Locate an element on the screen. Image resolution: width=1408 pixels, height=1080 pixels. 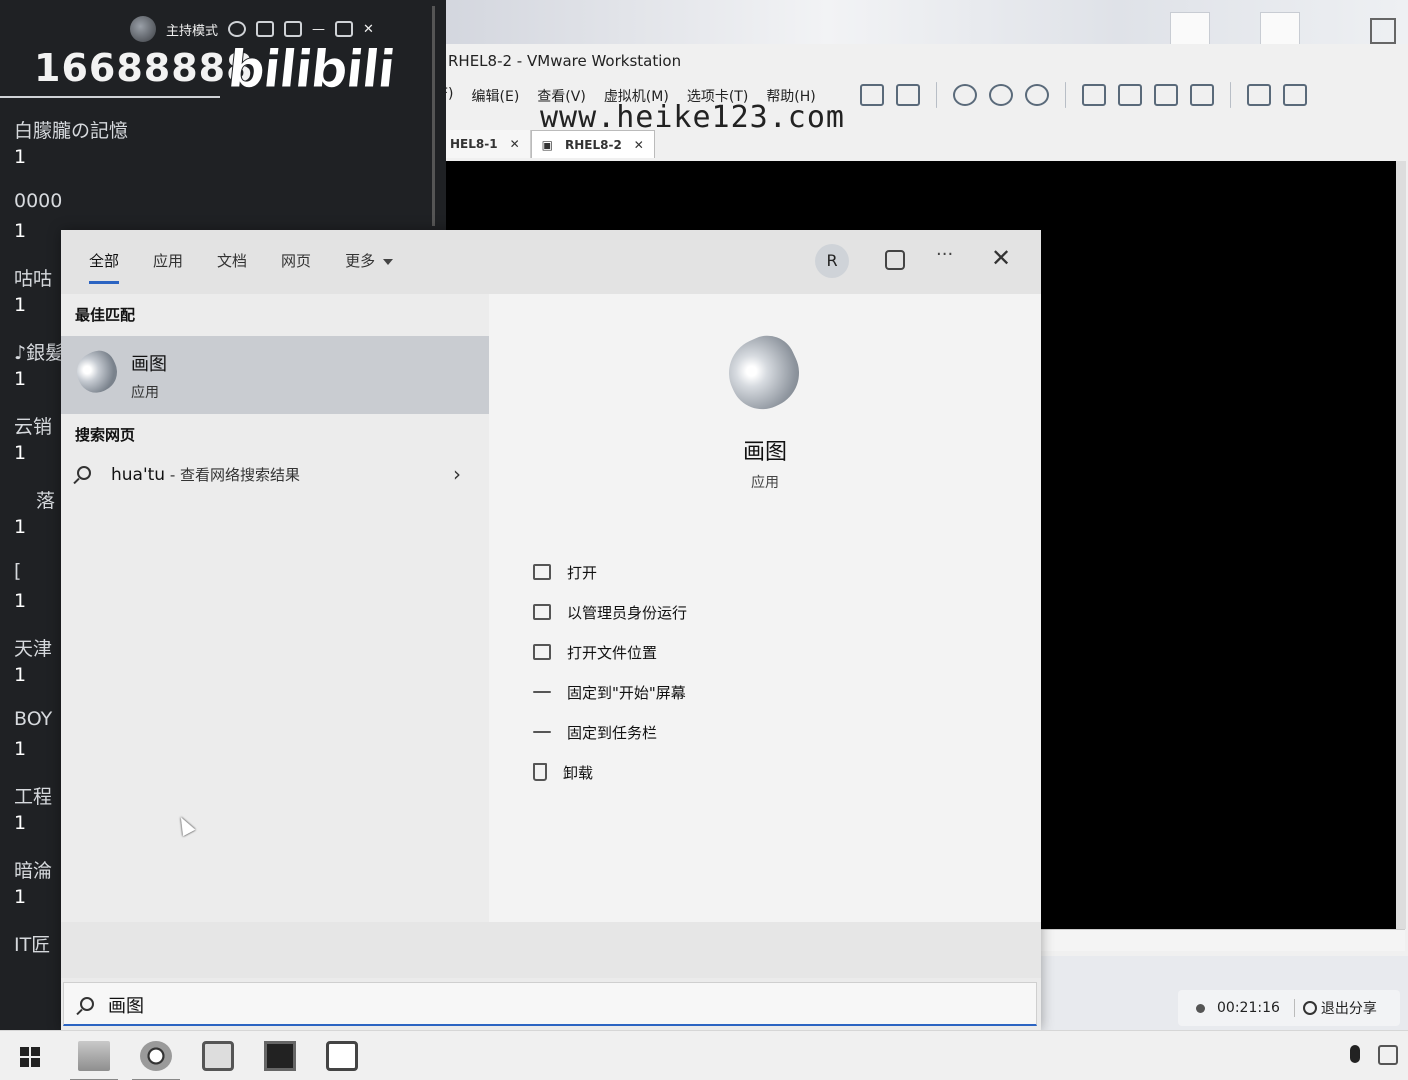
share-status-bar: 00:21:16 退出分享 is located at coordinates (1289, 1008).